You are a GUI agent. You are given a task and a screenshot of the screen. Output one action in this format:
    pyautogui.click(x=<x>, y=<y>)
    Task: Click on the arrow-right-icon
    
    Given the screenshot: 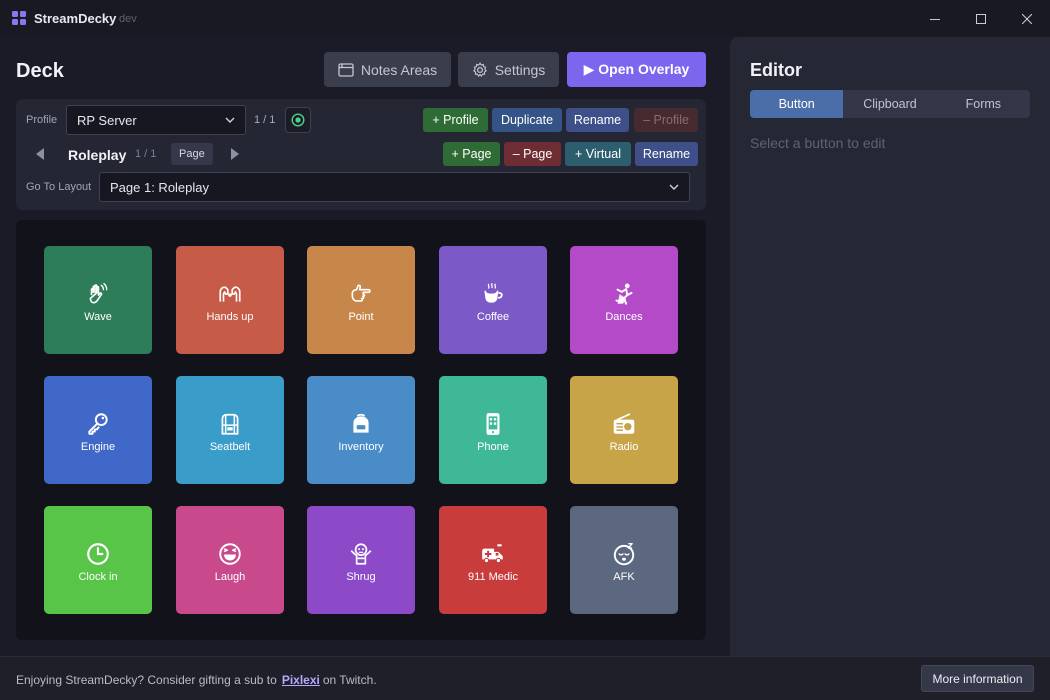 What is the action you would take?
    pyautogui.click(x=235, y=154)
    